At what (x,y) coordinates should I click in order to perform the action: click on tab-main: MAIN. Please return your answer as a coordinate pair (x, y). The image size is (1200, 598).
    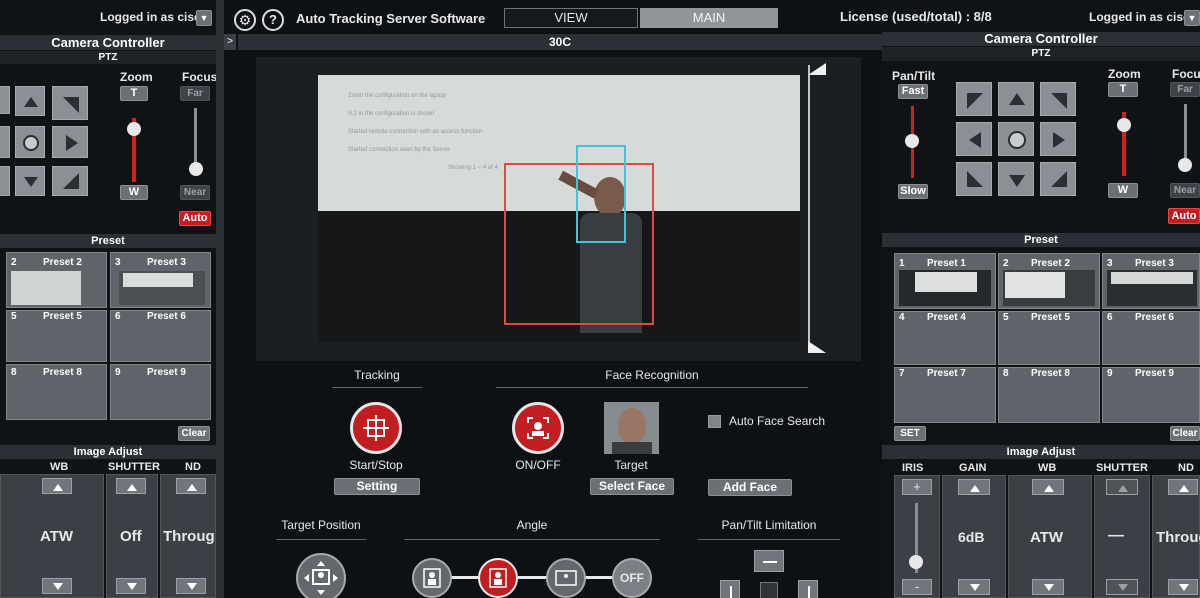
    Looking at the image, I should click on (709, 18).